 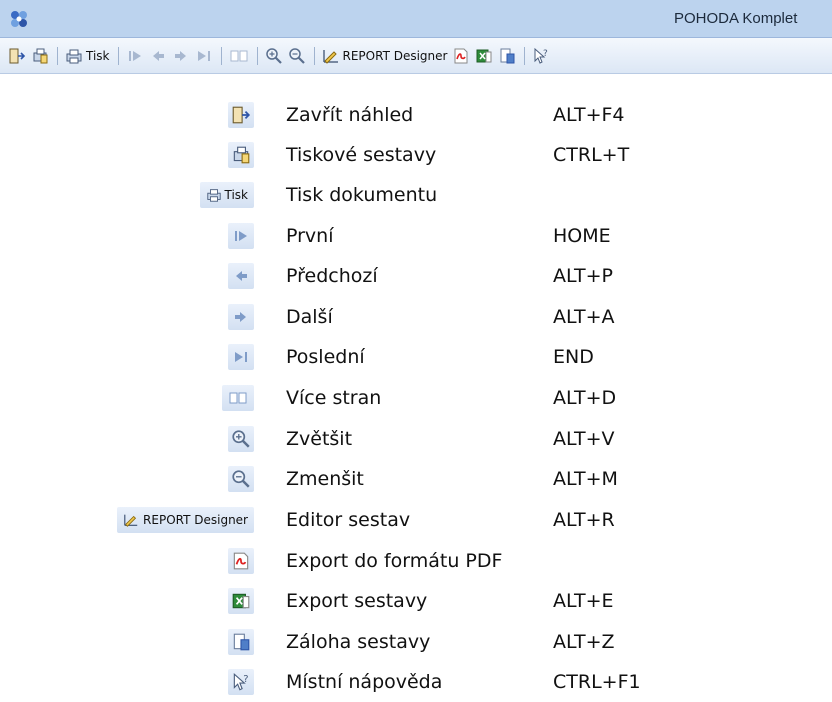 I want to click on print-icon: Tisk, so click(x=226, y=195).